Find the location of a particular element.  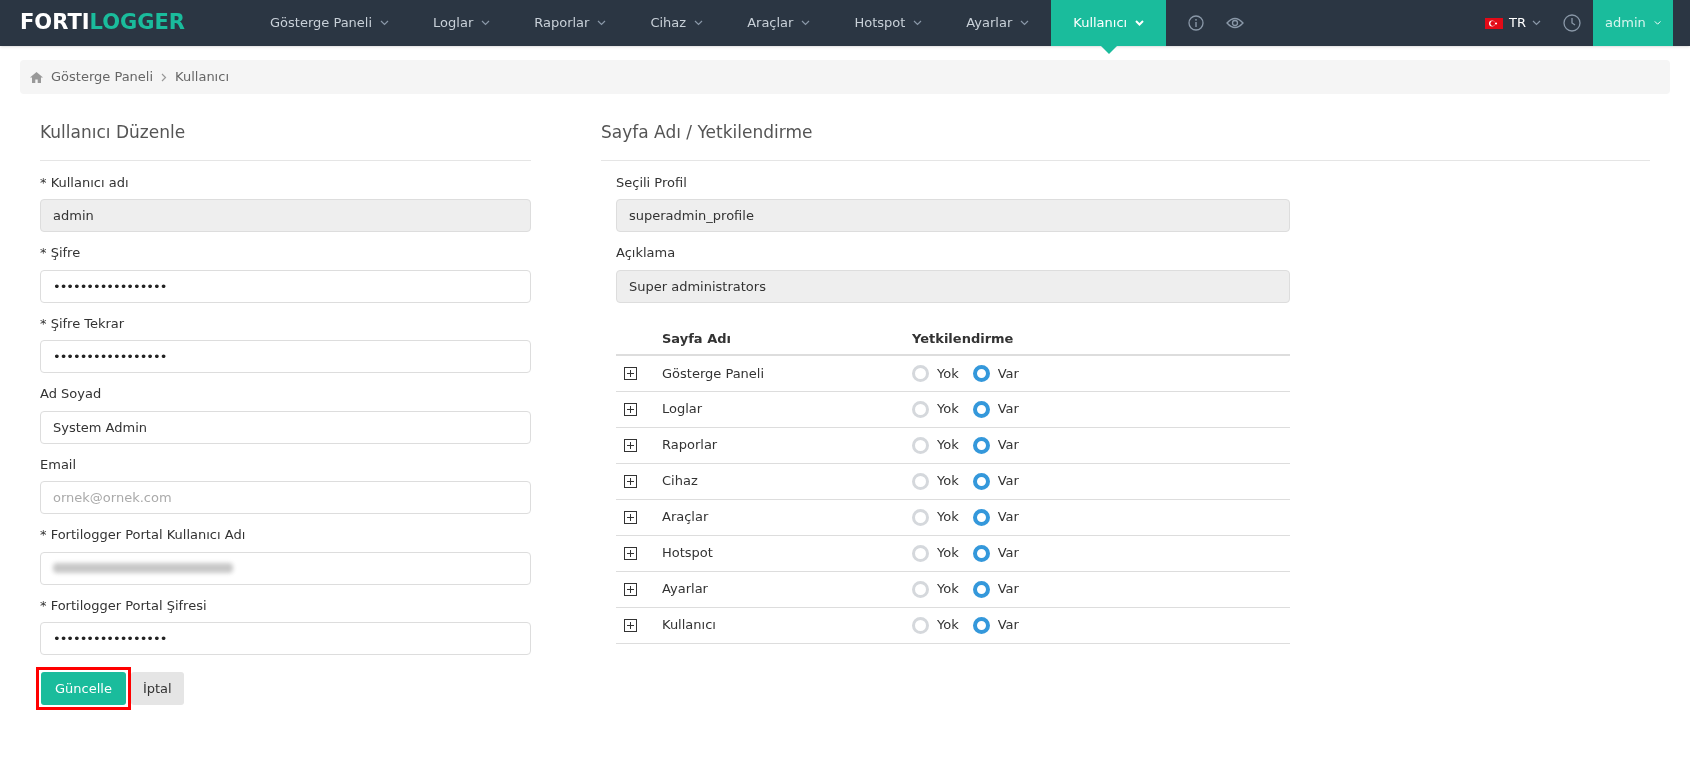

chevron-right-icon is located at coordinates (164, 77).